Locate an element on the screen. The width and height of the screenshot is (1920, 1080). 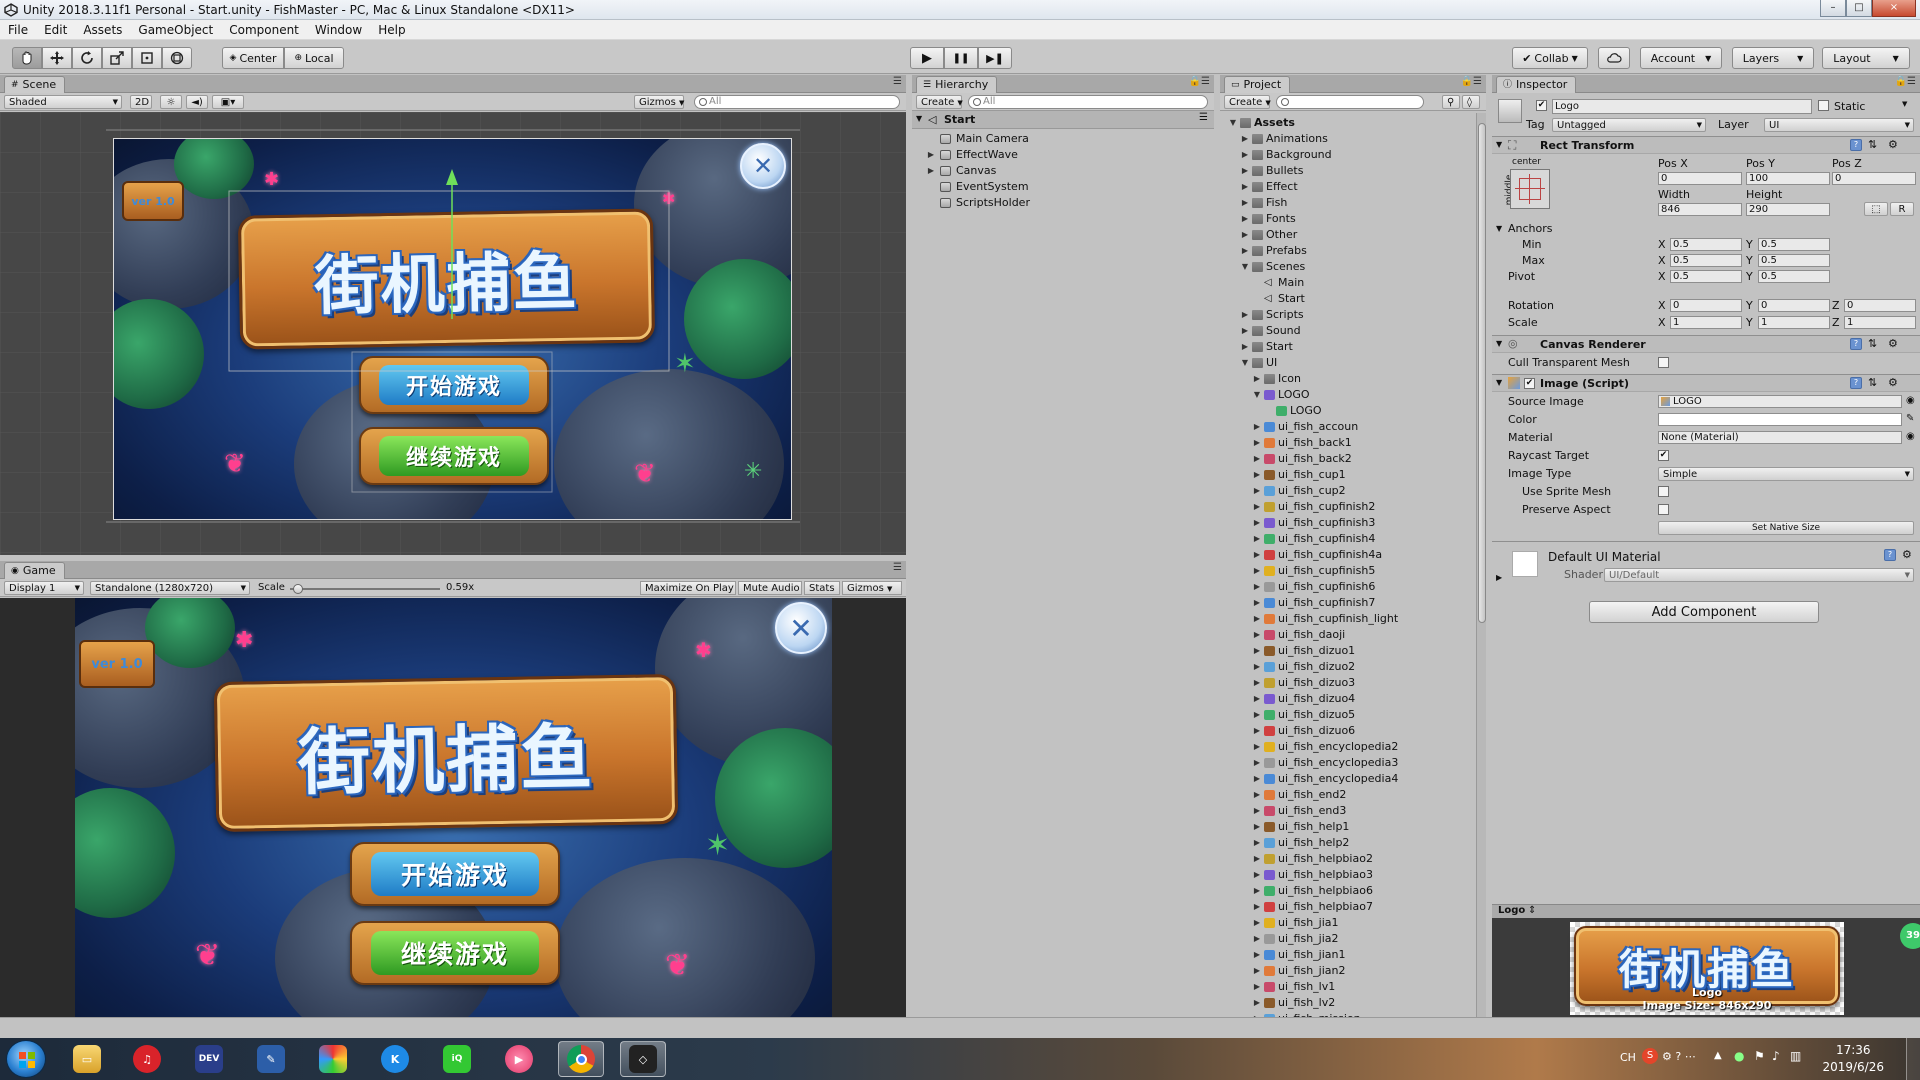
ime-icon: S is located at coordinates (1650, 1056).